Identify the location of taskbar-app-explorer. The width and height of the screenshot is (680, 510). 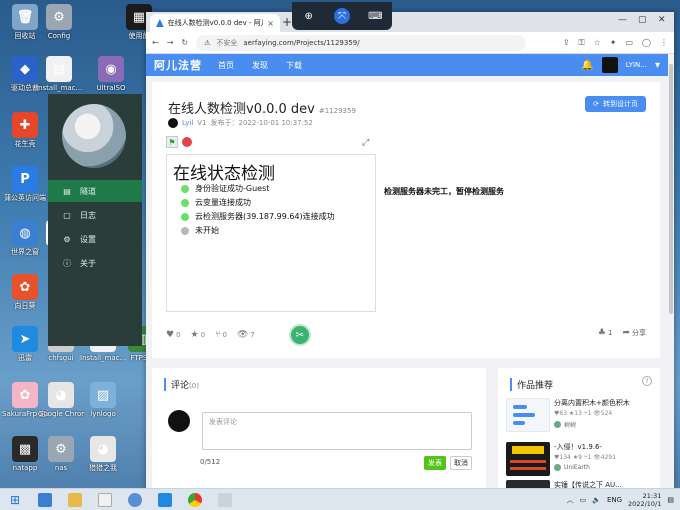
(75, 499).